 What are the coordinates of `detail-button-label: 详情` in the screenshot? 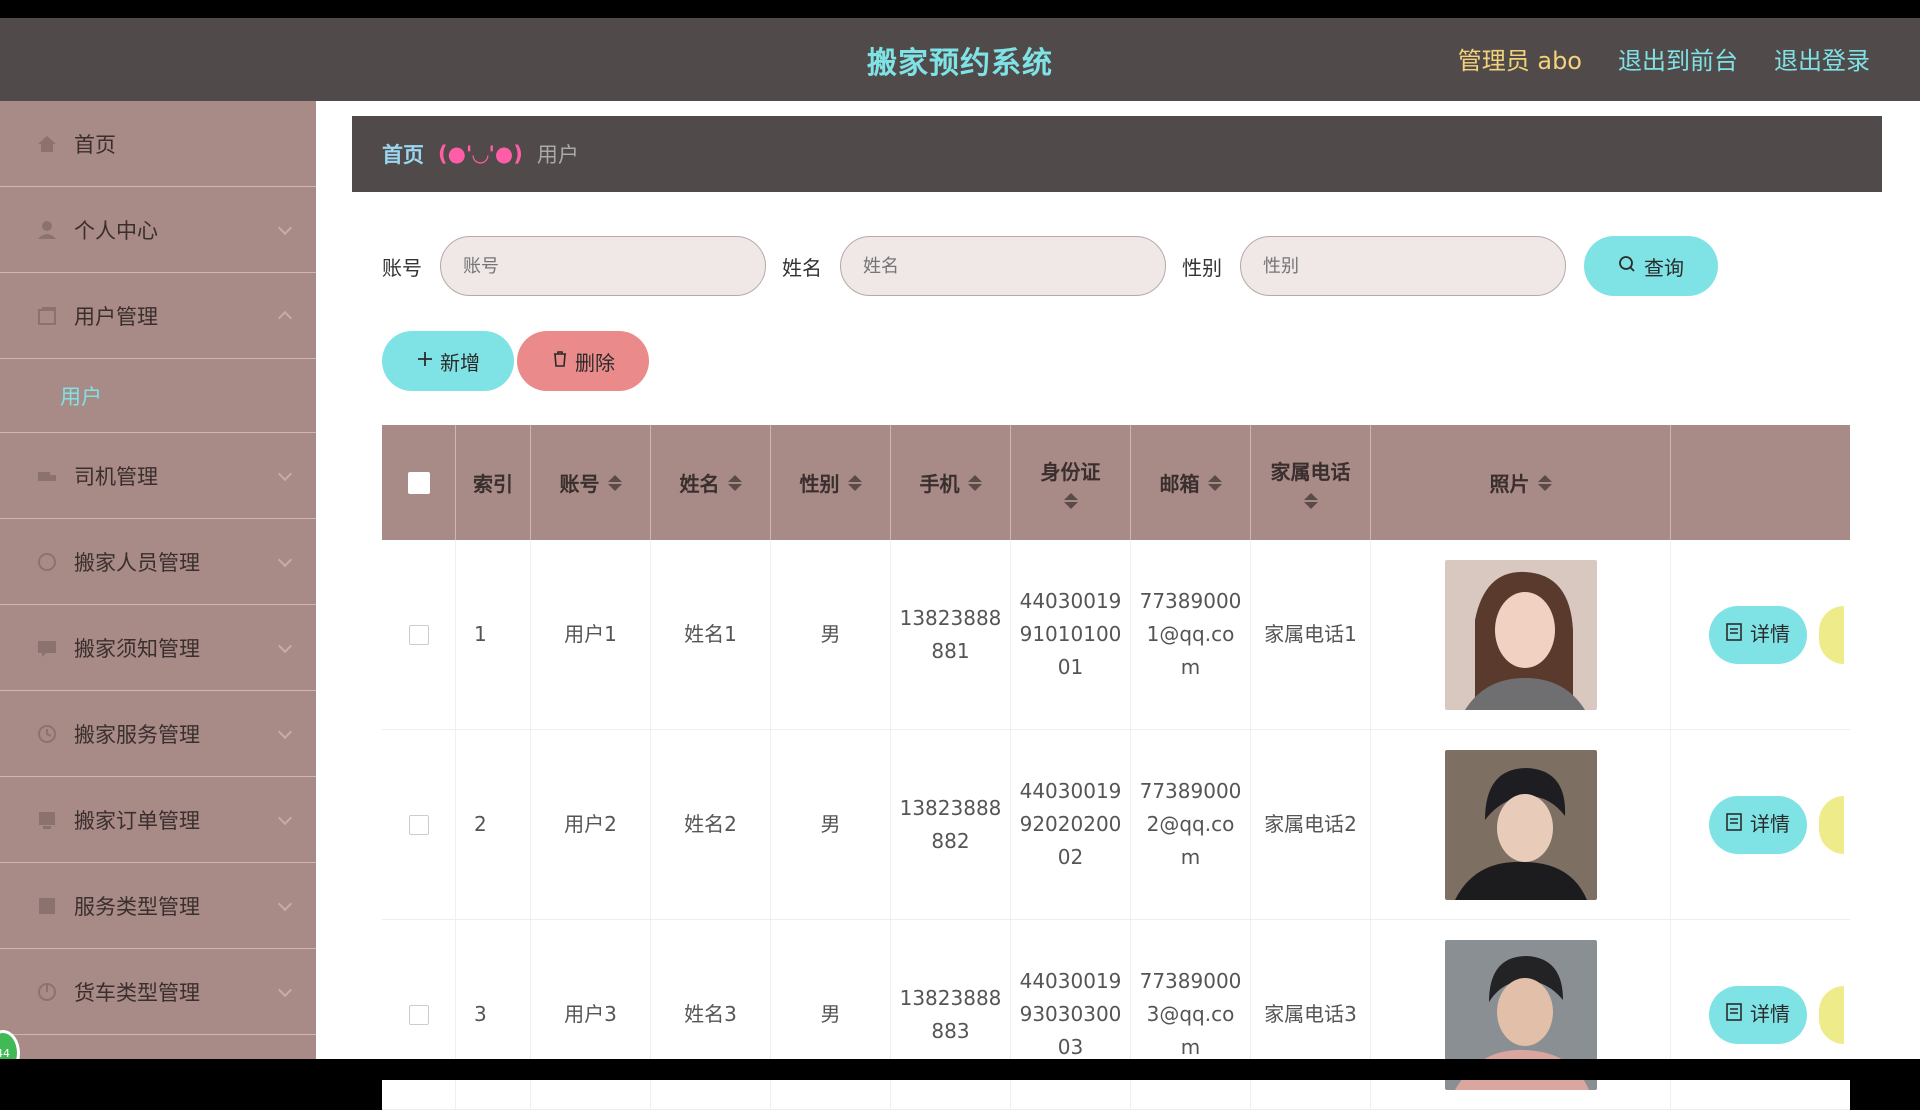 It's located at (1770, 824).